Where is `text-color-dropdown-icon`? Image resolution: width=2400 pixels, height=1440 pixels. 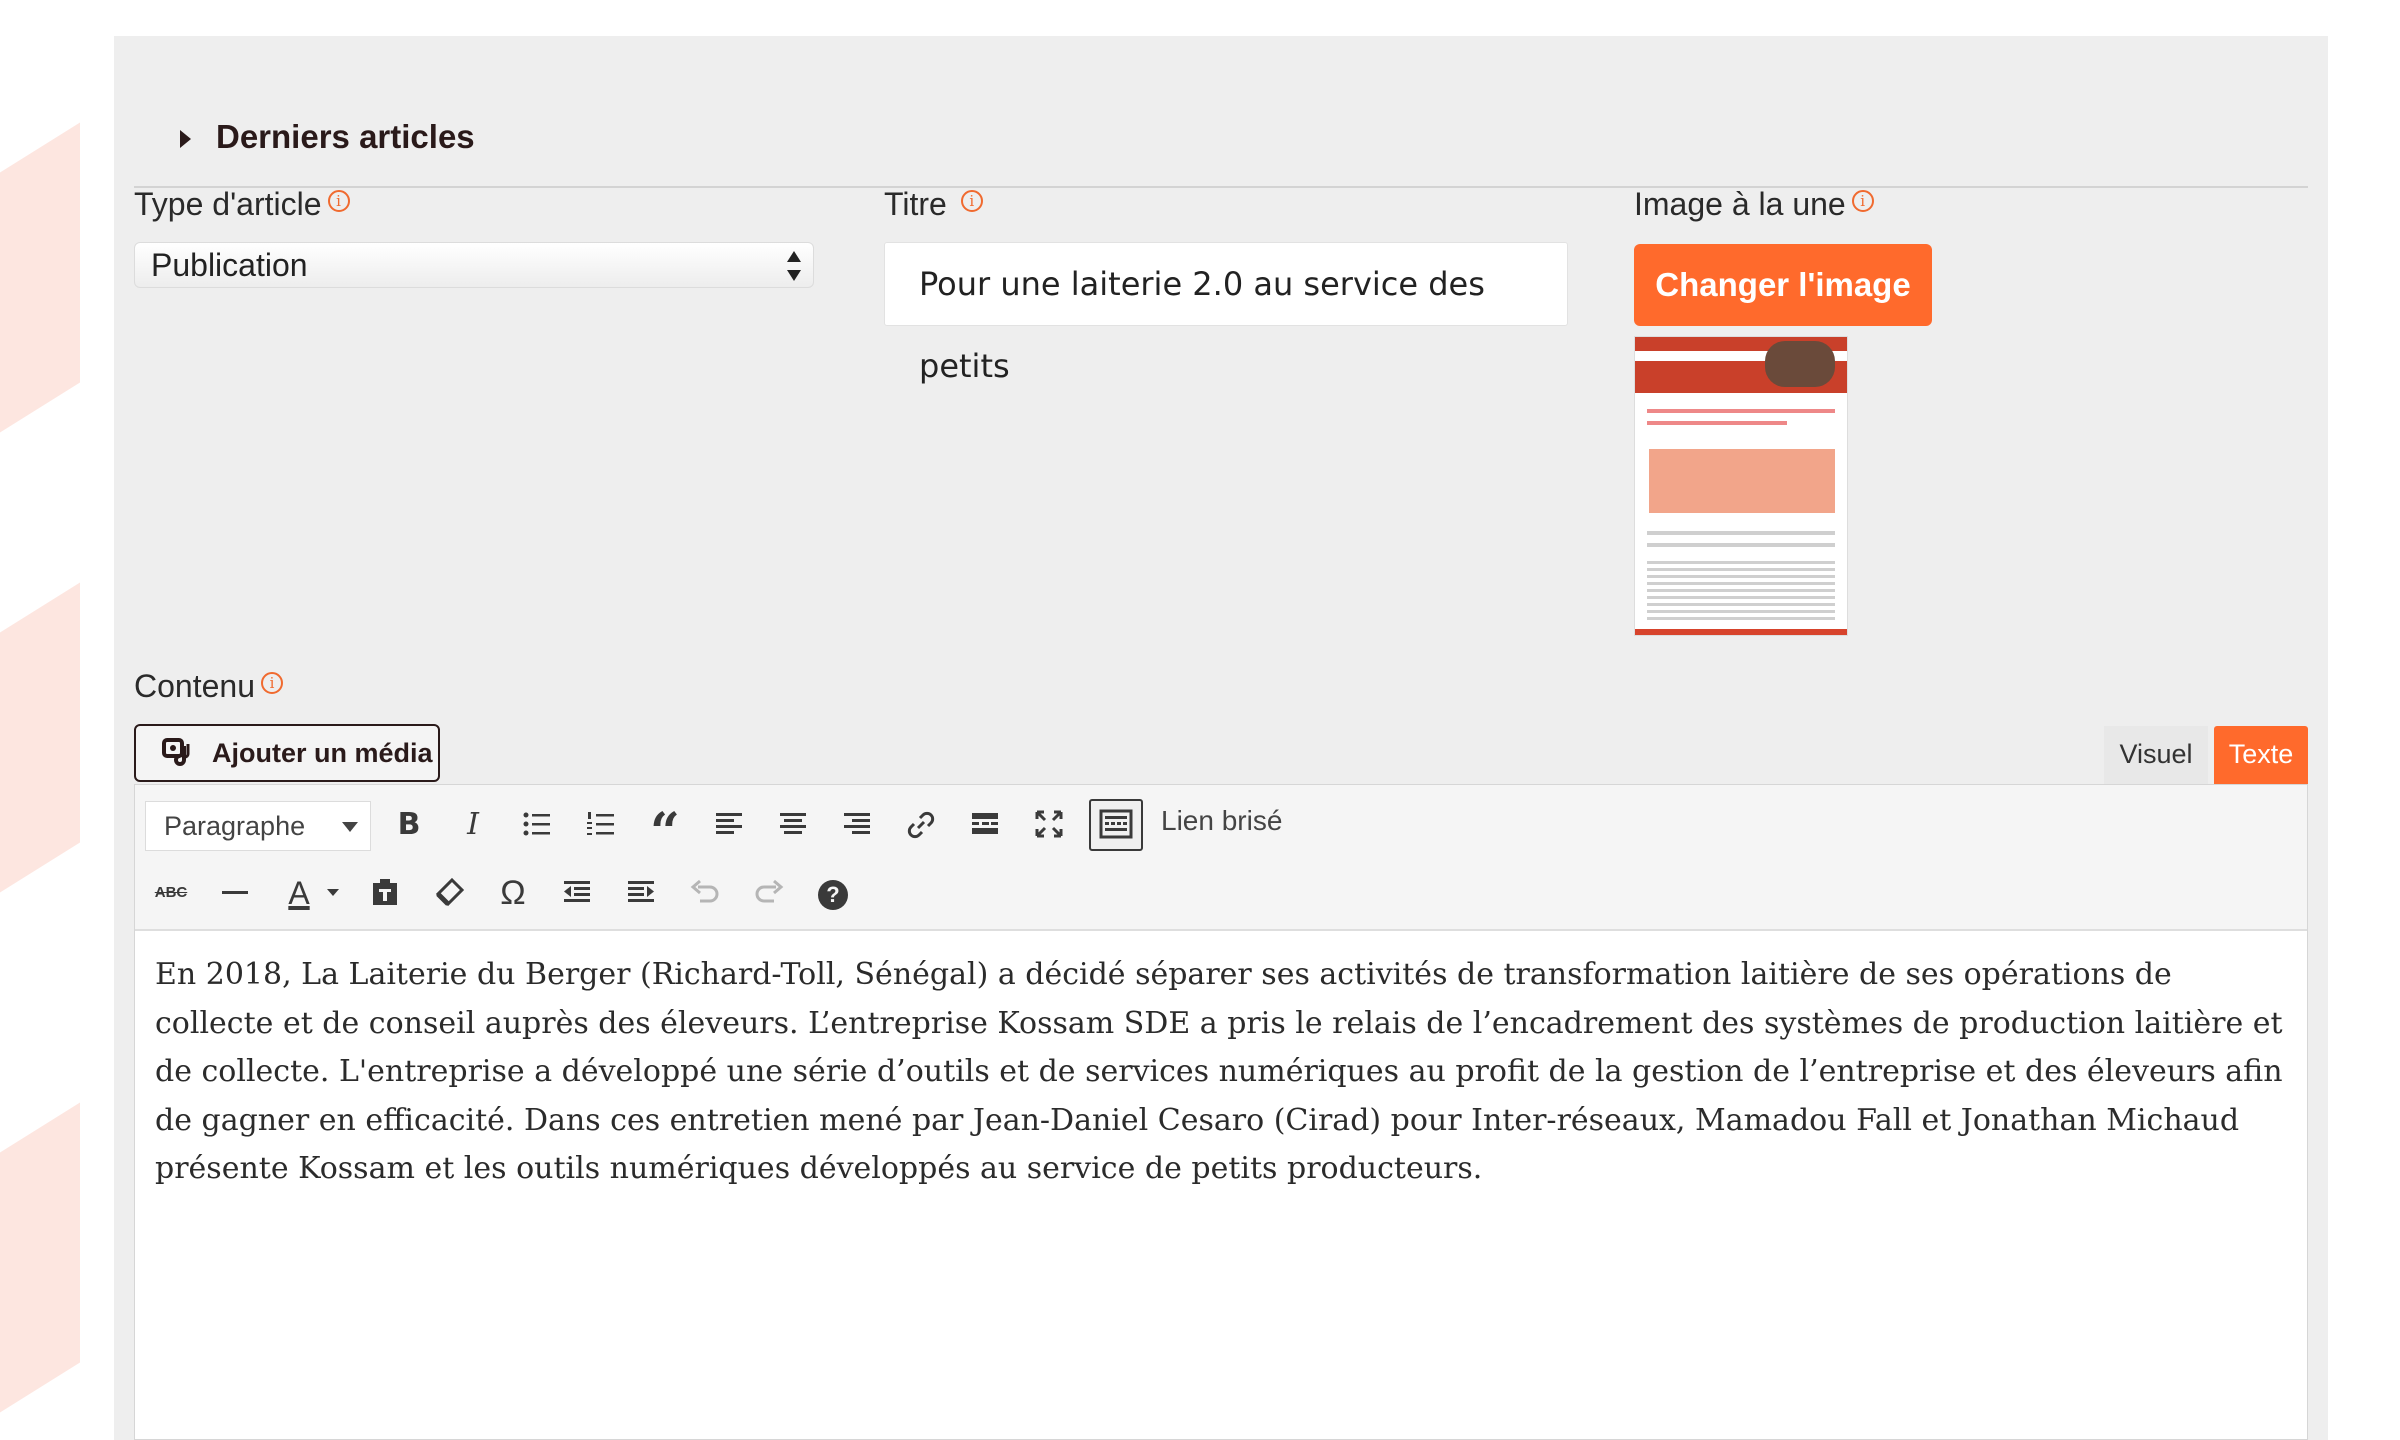
text-color-dropdown-icon is located at coordinates (333, 893).